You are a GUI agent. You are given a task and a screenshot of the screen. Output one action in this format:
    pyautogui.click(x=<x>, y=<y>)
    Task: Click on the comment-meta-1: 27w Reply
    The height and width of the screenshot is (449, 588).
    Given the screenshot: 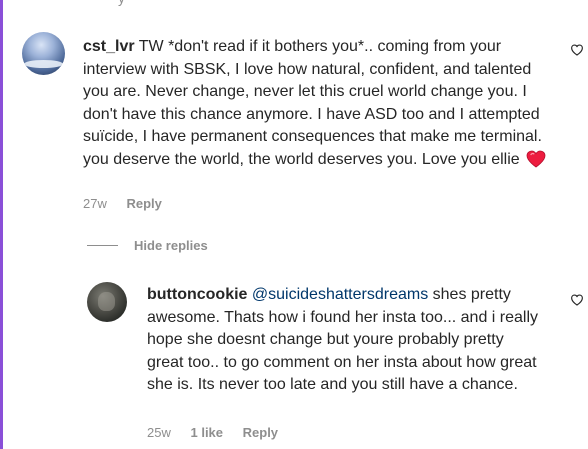 What is the action you would take?
    pyautogui.click(x=130, y=203)
    